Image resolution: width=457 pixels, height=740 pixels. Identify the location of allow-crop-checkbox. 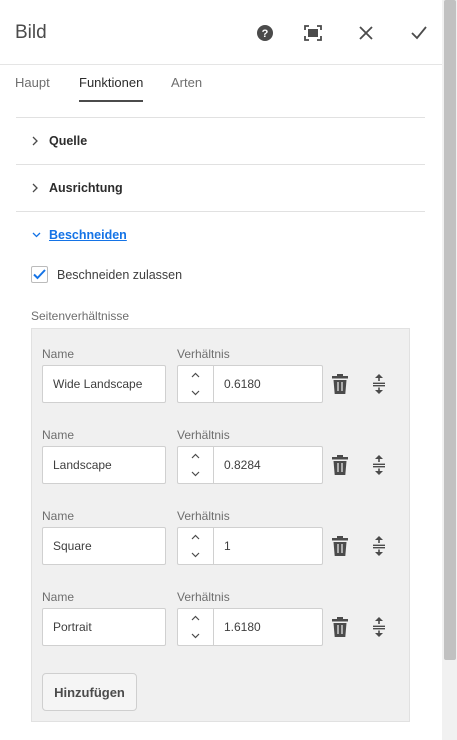
(39, 274).